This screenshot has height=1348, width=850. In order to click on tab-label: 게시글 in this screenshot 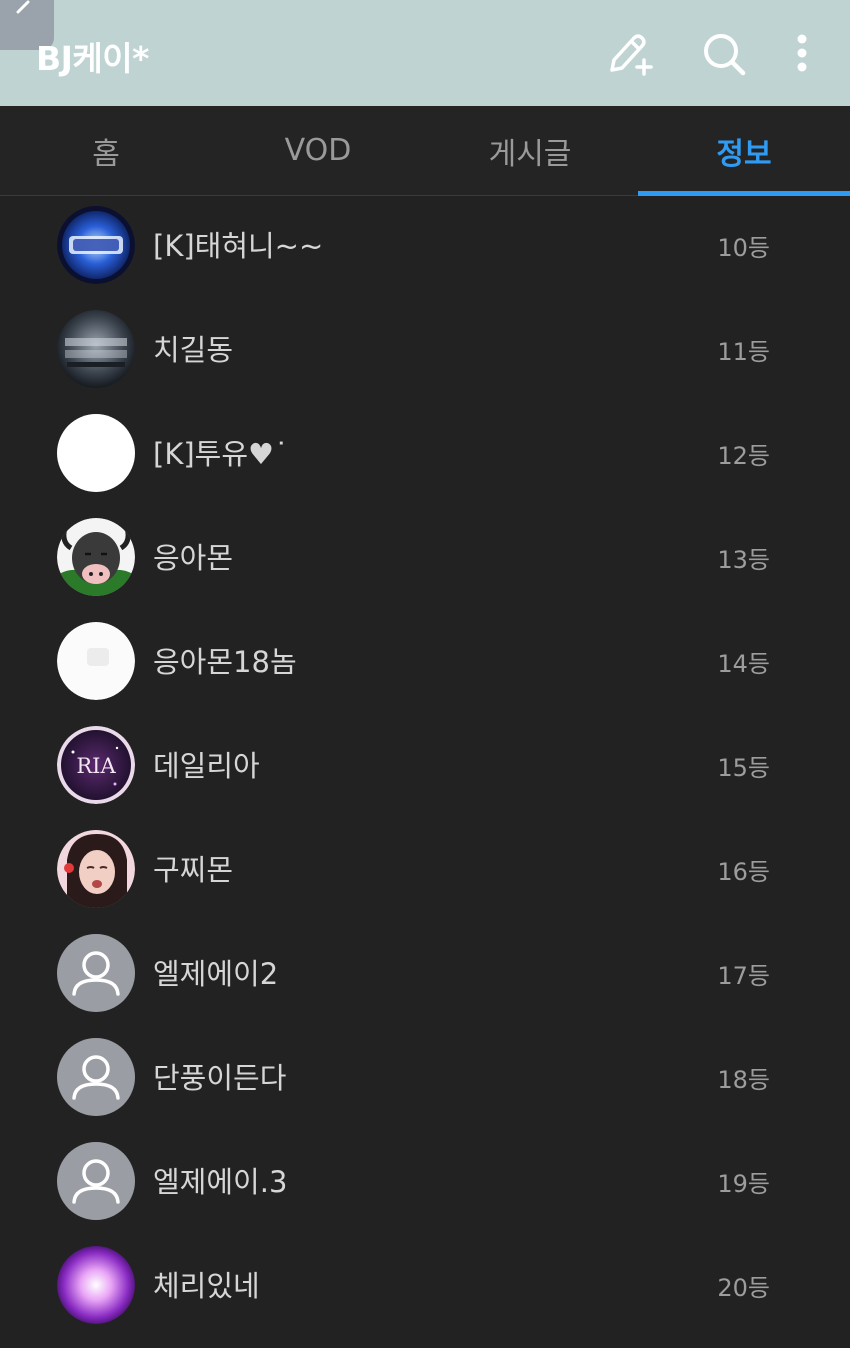, I will do `click(530, 154)`.